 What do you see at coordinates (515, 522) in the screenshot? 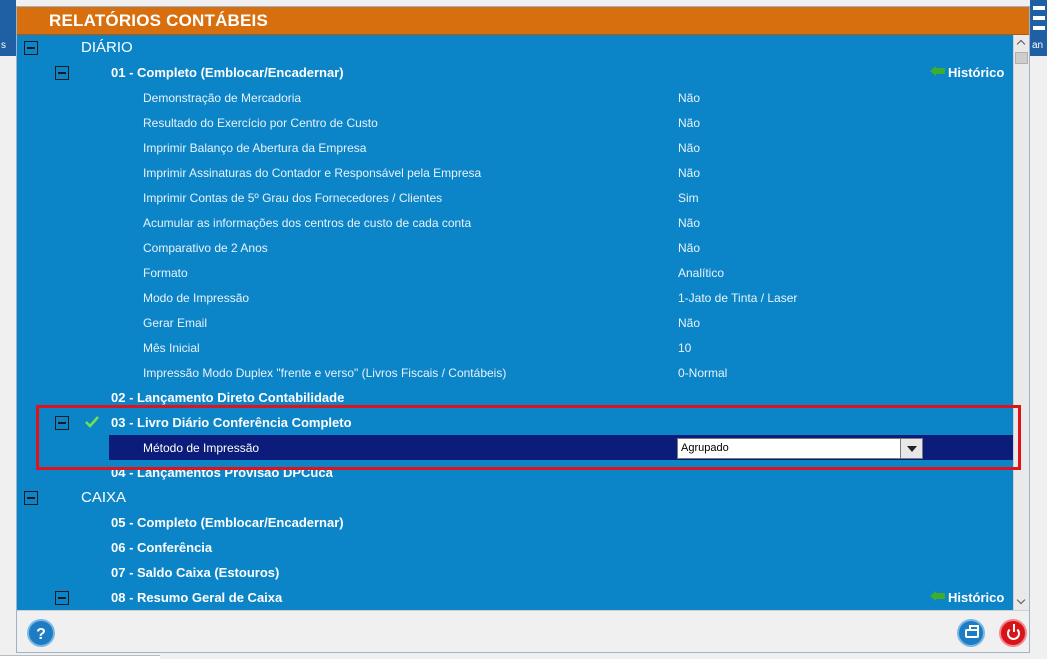
I see `report-row-05: 05 - Completo (Emblocar/Encadernar)` at bounding box center [515, 522].